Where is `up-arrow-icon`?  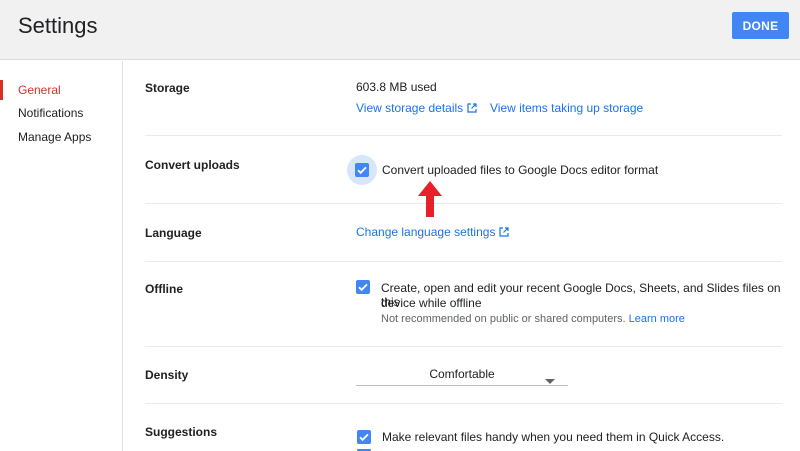
up-arrow-icon is located at coordinates (430, 201).